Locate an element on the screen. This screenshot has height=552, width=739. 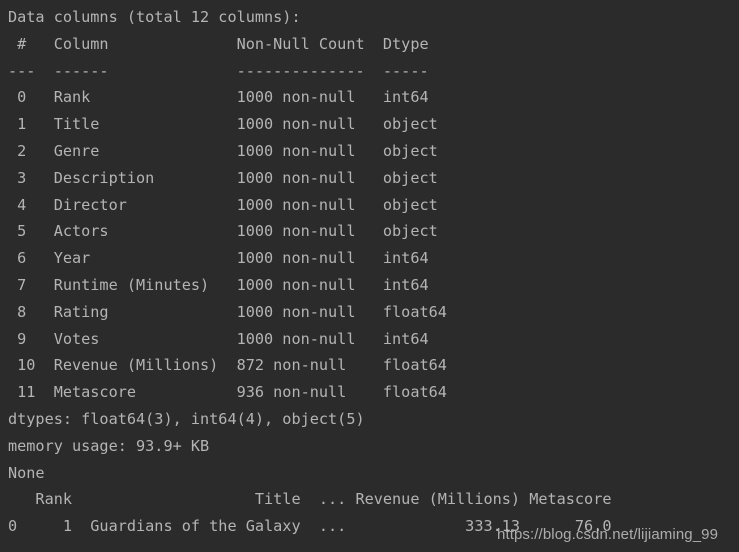
console-line: 3 Description 1000 non-null object is located at coordinates (227, 177).